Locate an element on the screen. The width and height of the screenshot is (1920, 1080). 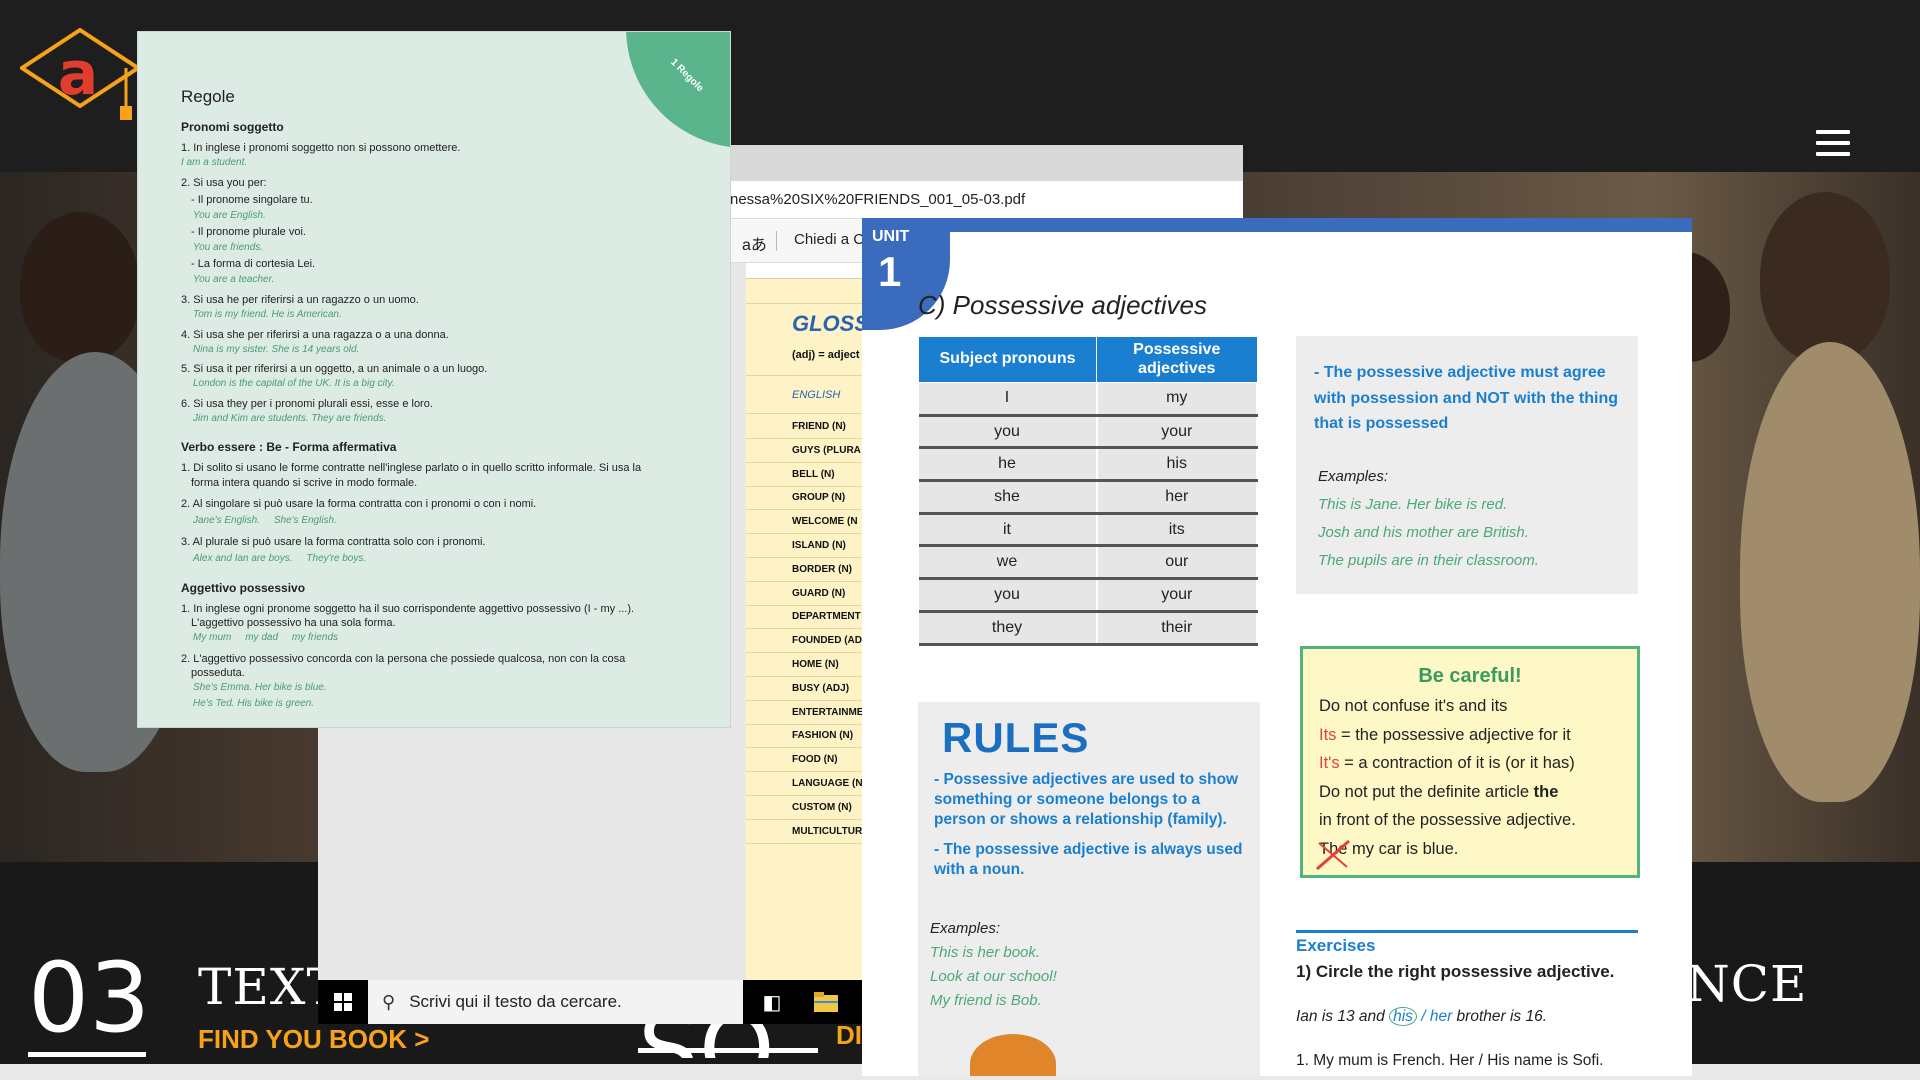
regole-example: Jane's English. She's English. is located at coordinates (265, 520).